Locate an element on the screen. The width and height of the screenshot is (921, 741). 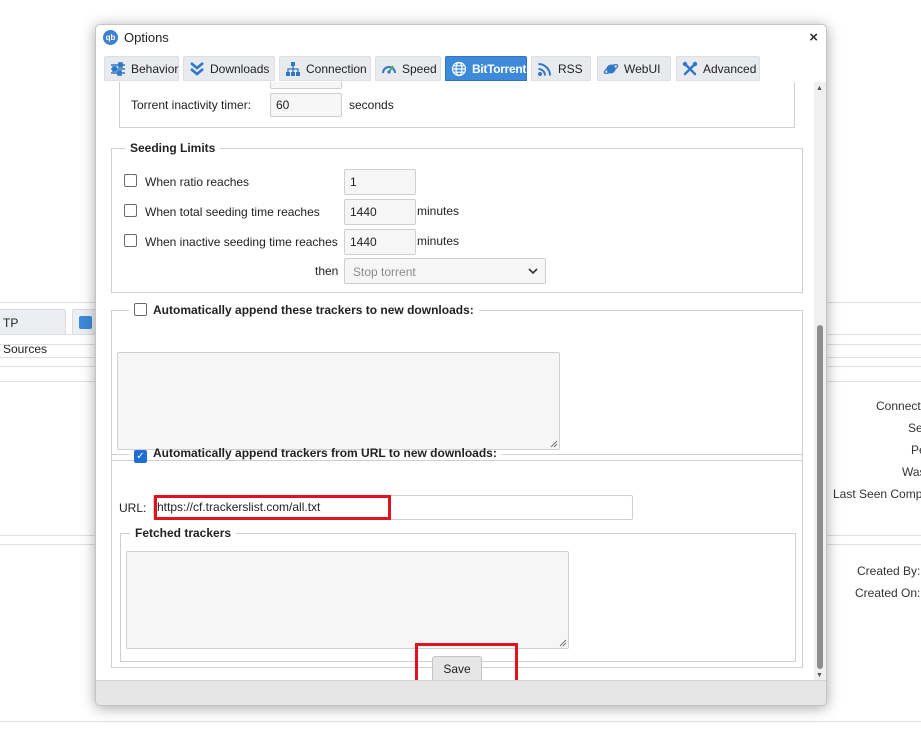
tab-behavior: Behavior is located at coordinates (141, 68).